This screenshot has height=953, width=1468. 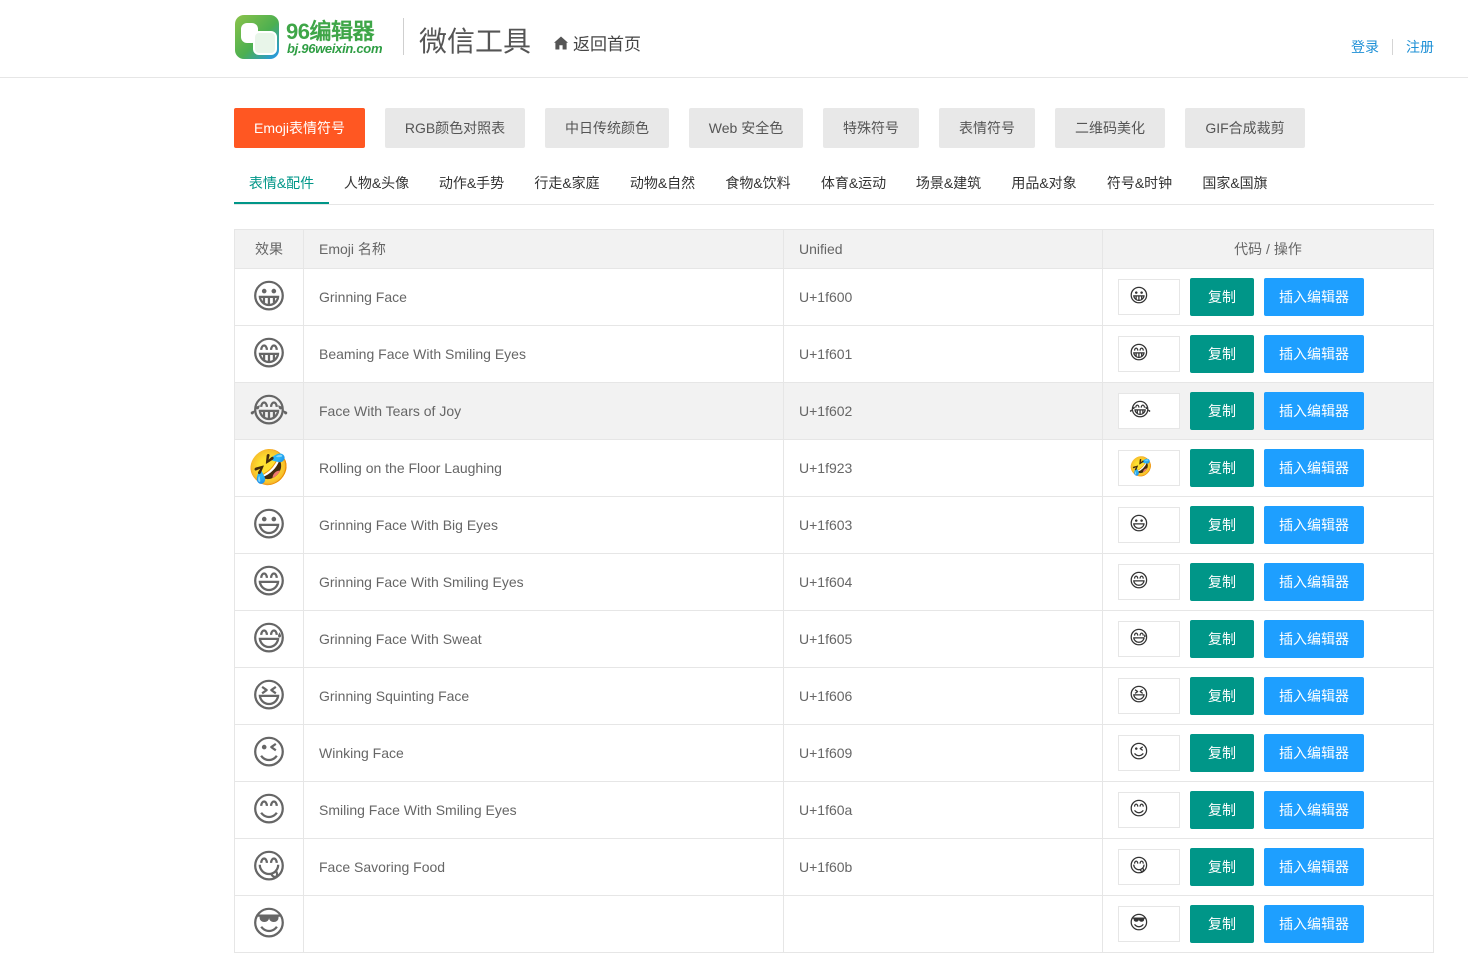 I want to click on emoji-preview: 😄, so click(x=269, y=582).